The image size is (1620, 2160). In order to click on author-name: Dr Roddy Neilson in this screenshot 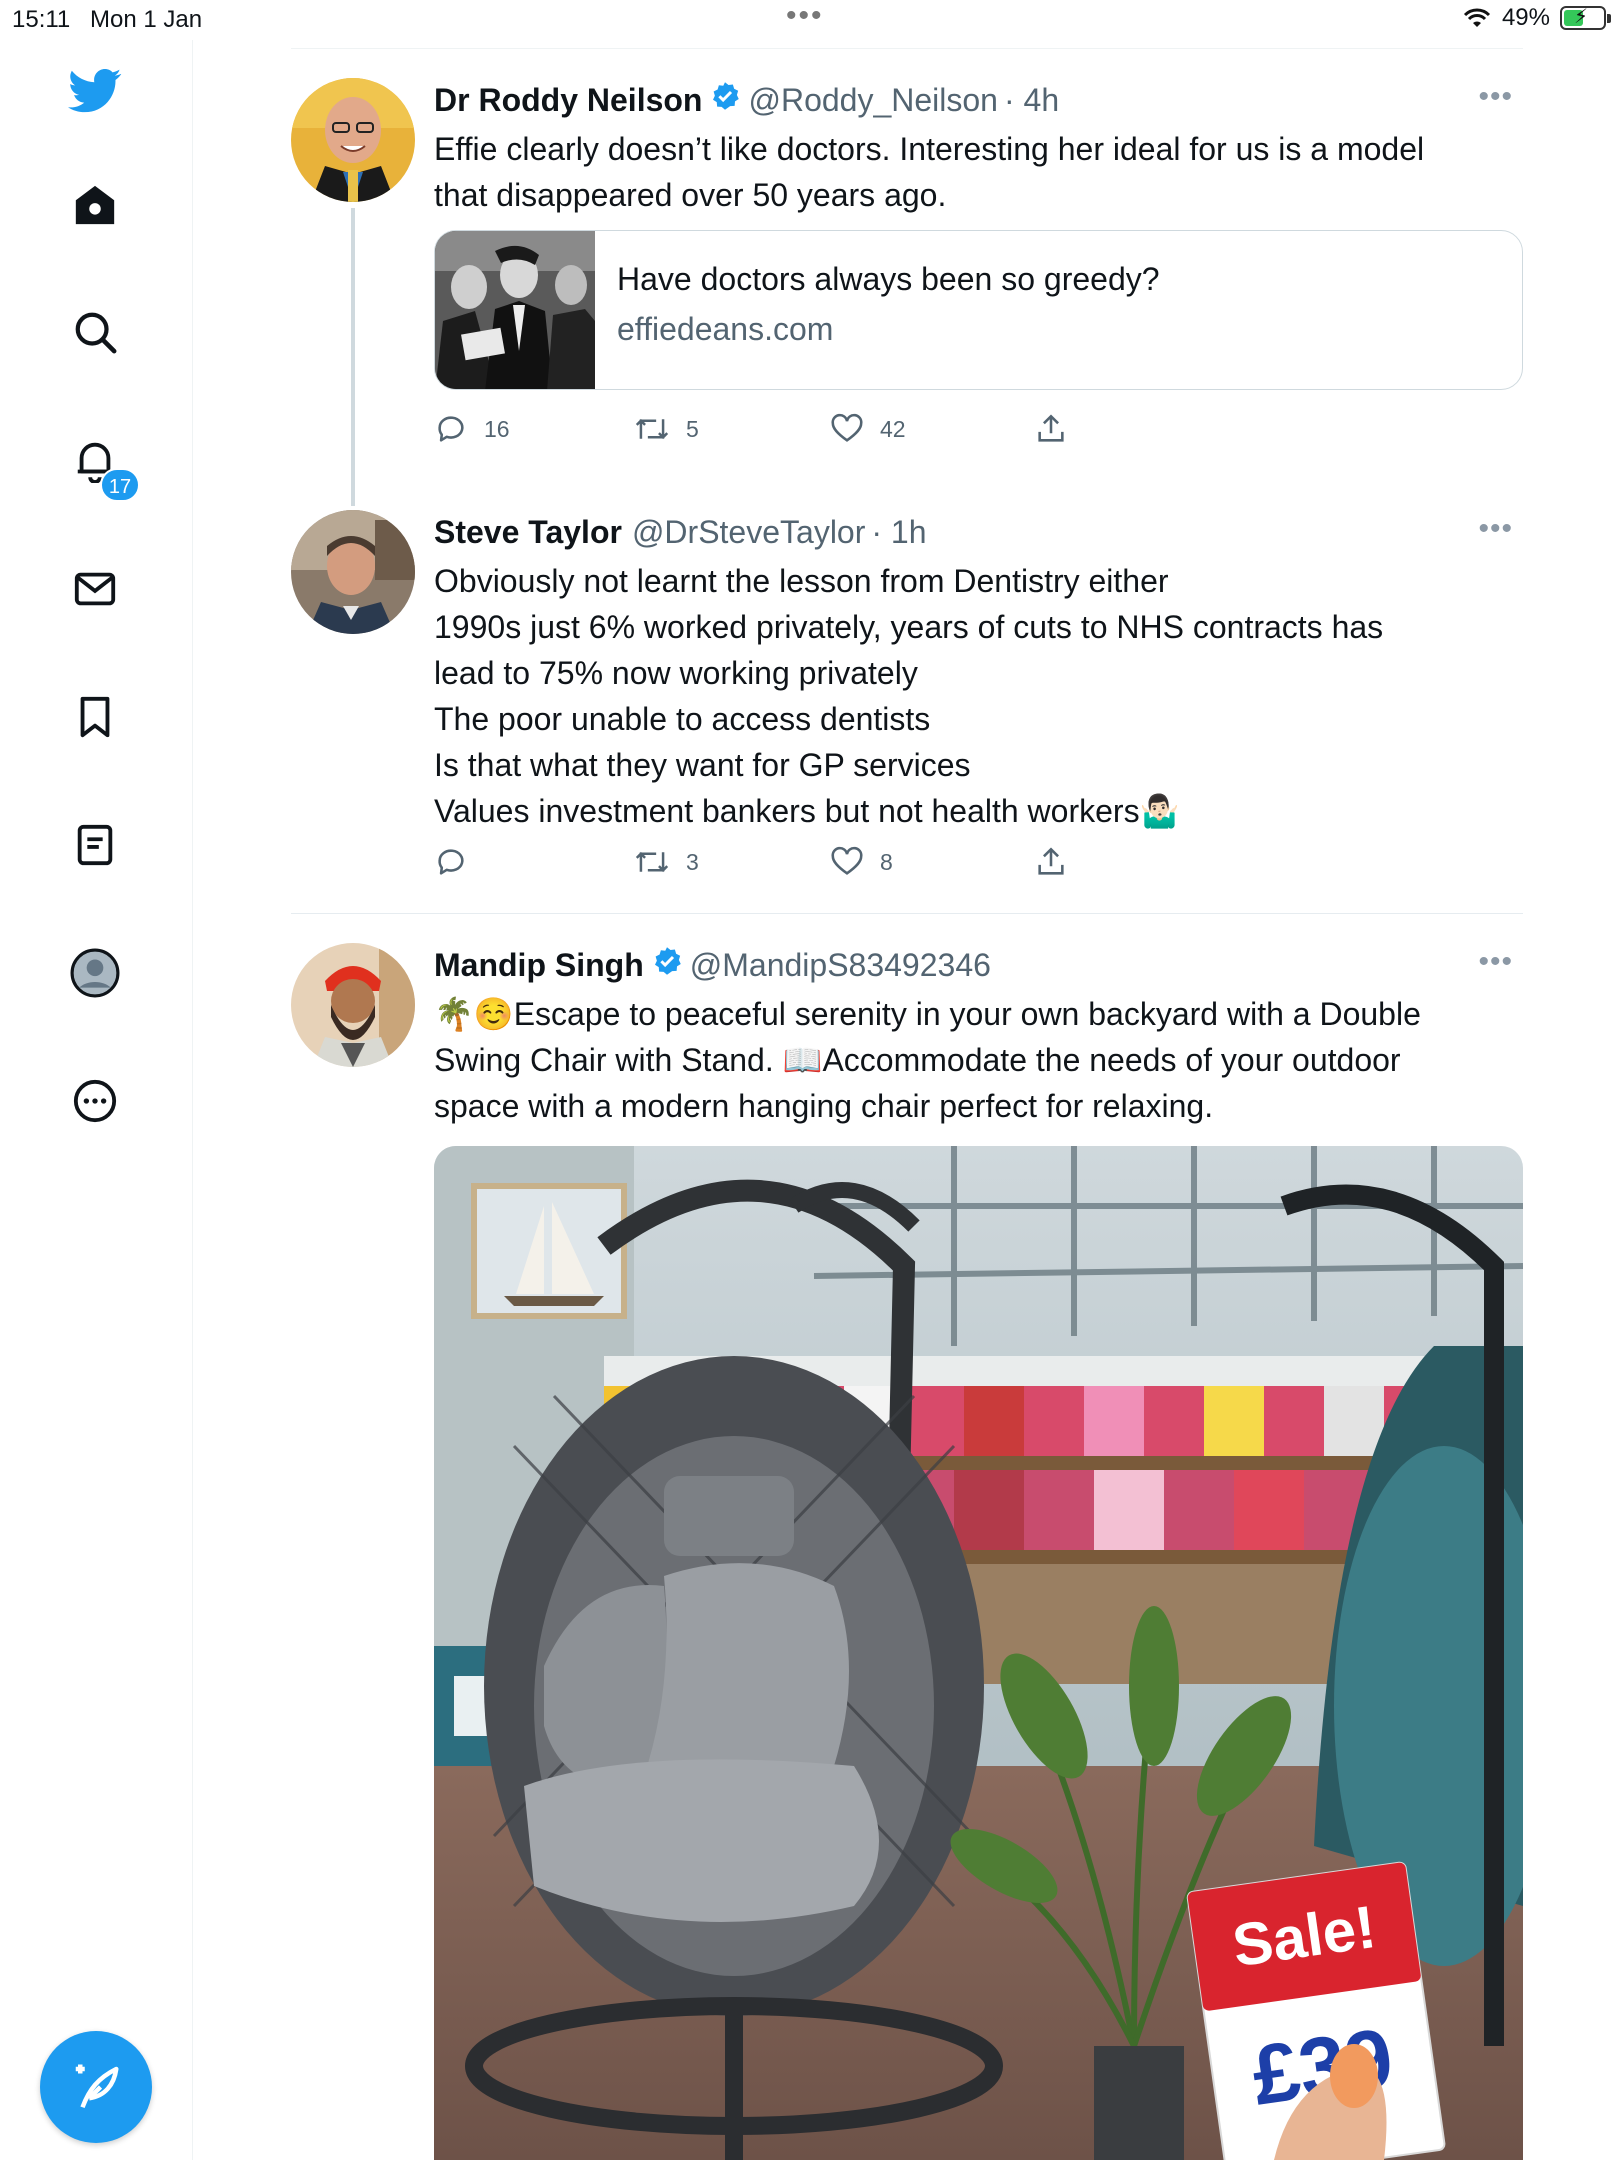, I will do `click(568, 100)`.